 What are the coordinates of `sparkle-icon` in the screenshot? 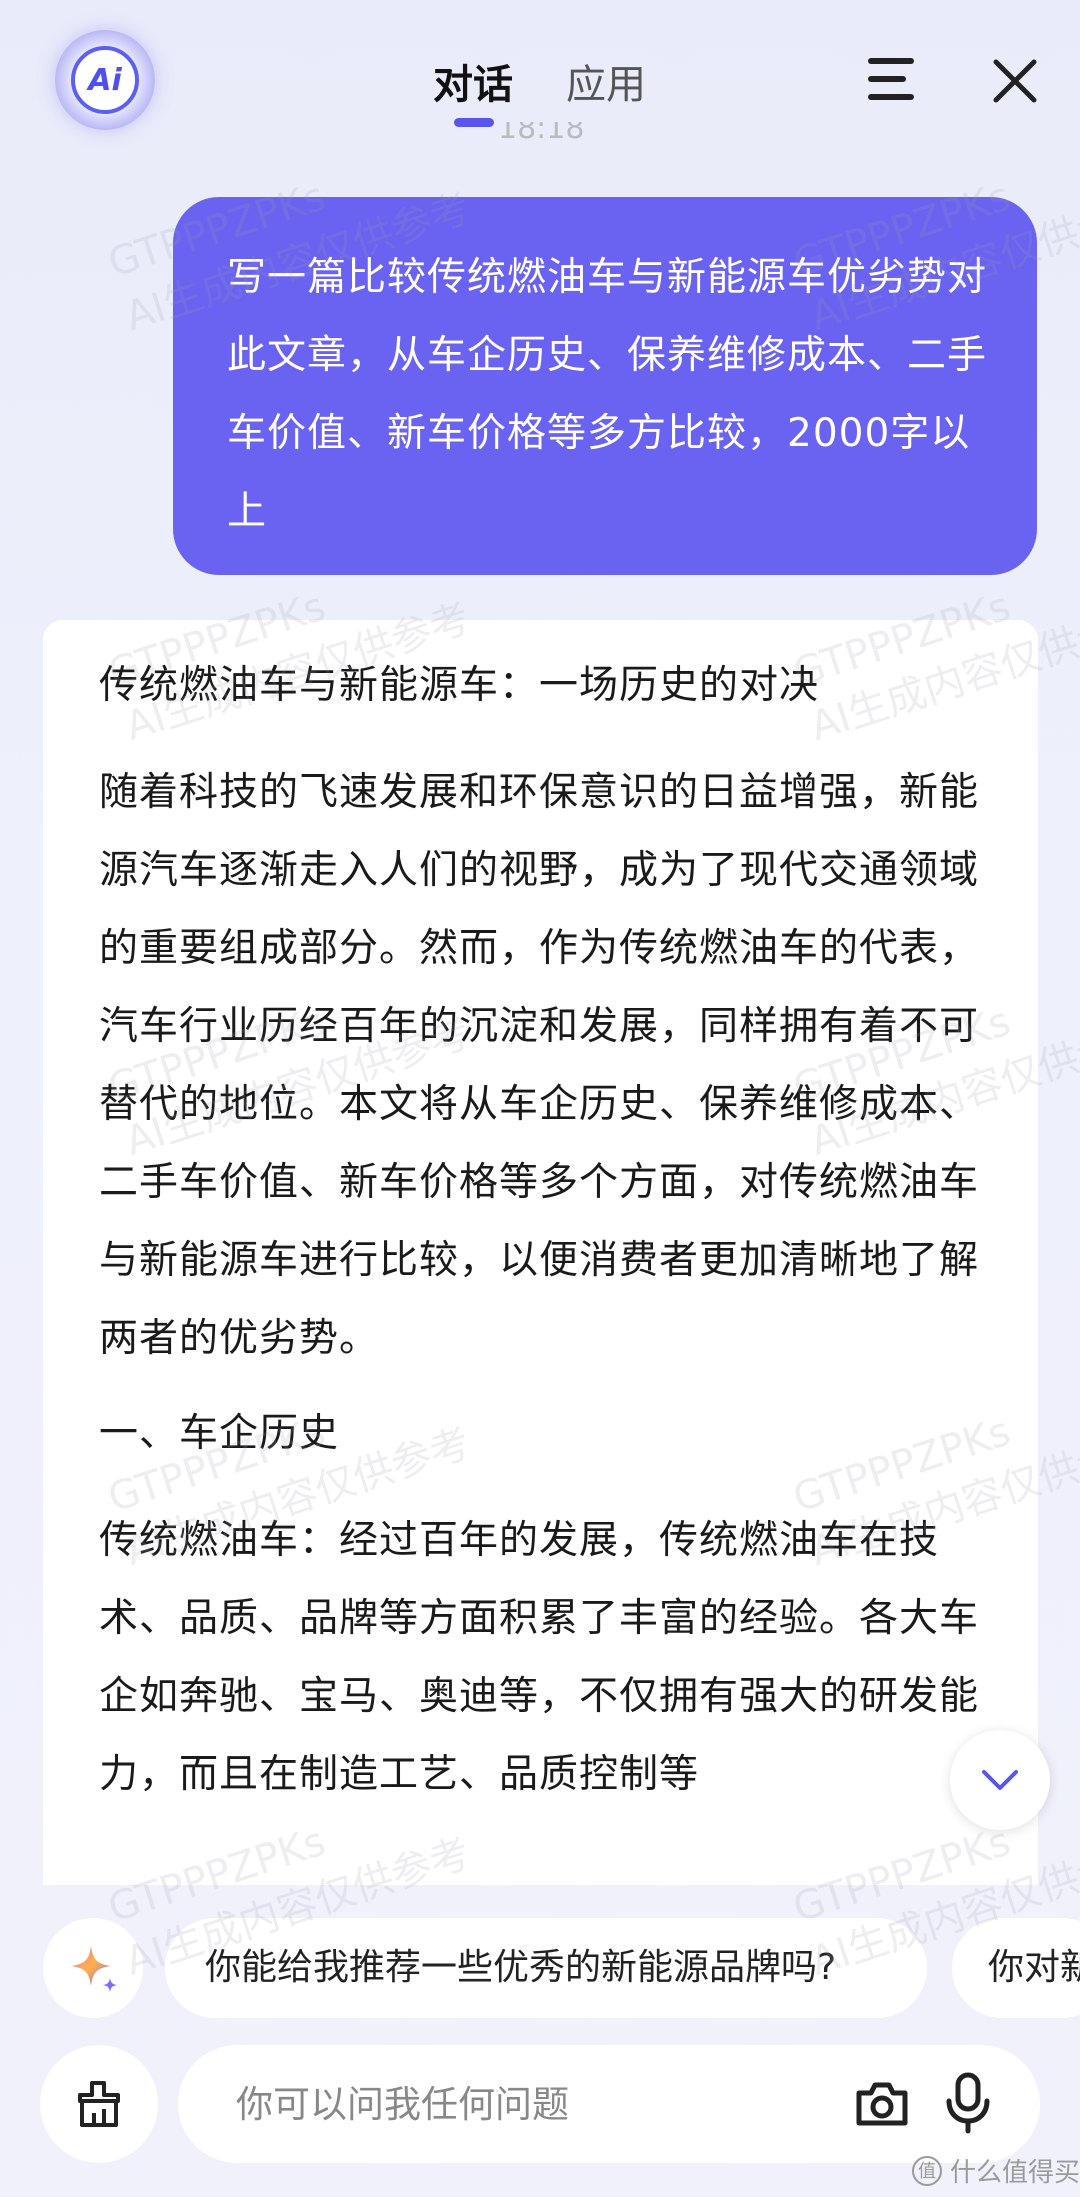 It's located at (94, 1969).